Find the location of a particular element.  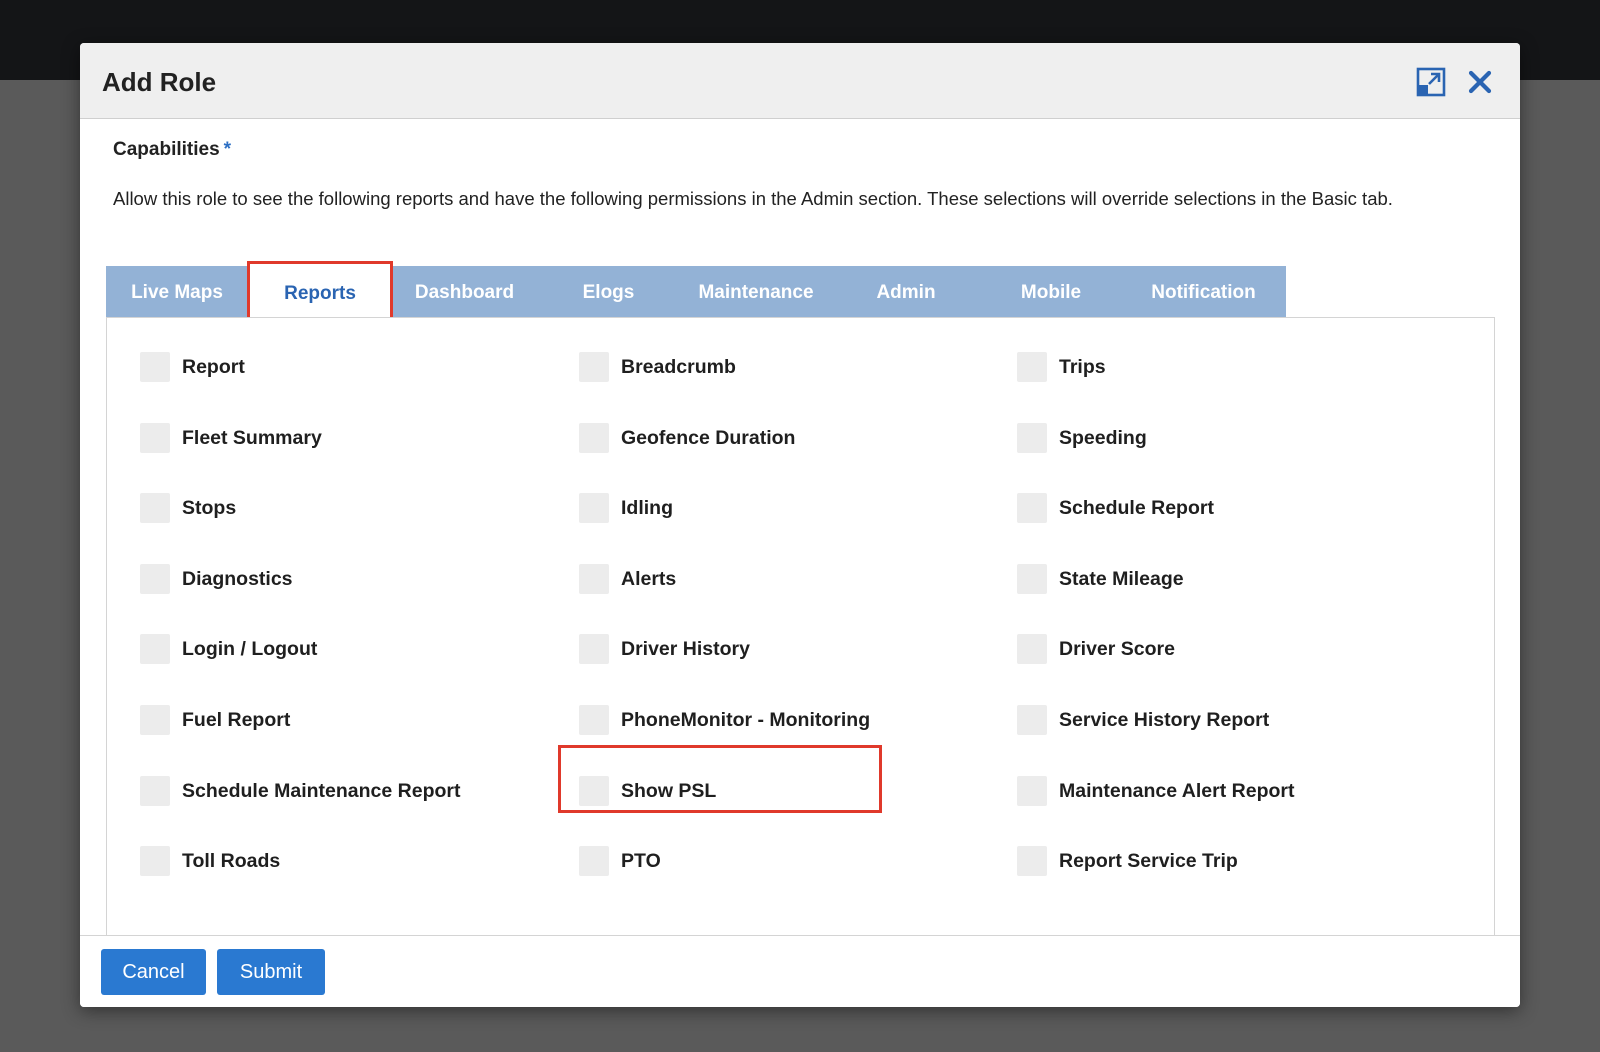

option-driver-score: Driver Score is located at coordinates (1096, 649).